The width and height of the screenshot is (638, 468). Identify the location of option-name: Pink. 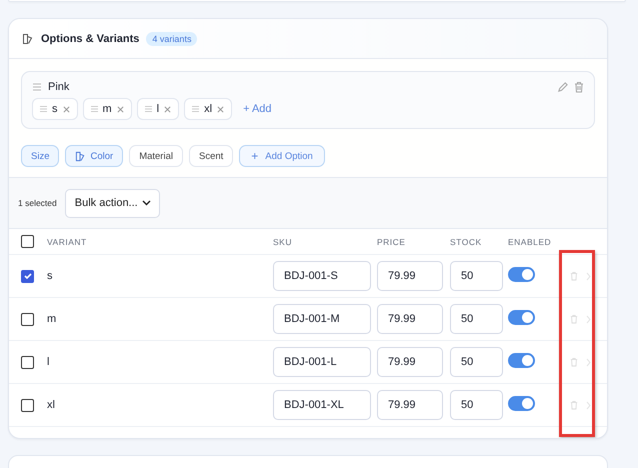
(59, 87).